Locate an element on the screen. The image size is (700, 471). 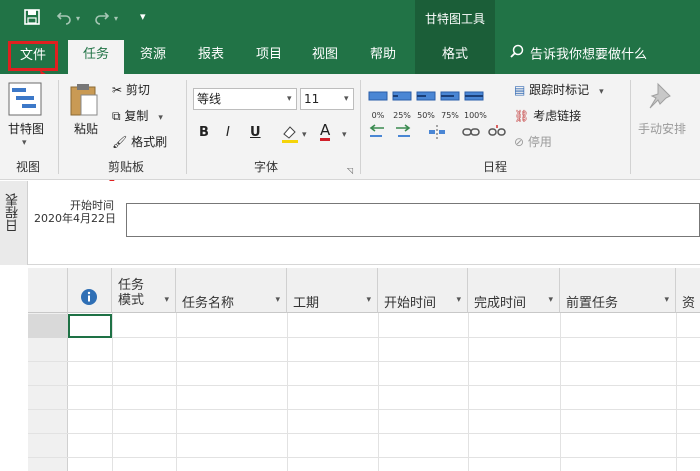
customize-qat-icon: ▾ is located at coordinates (143, 17).